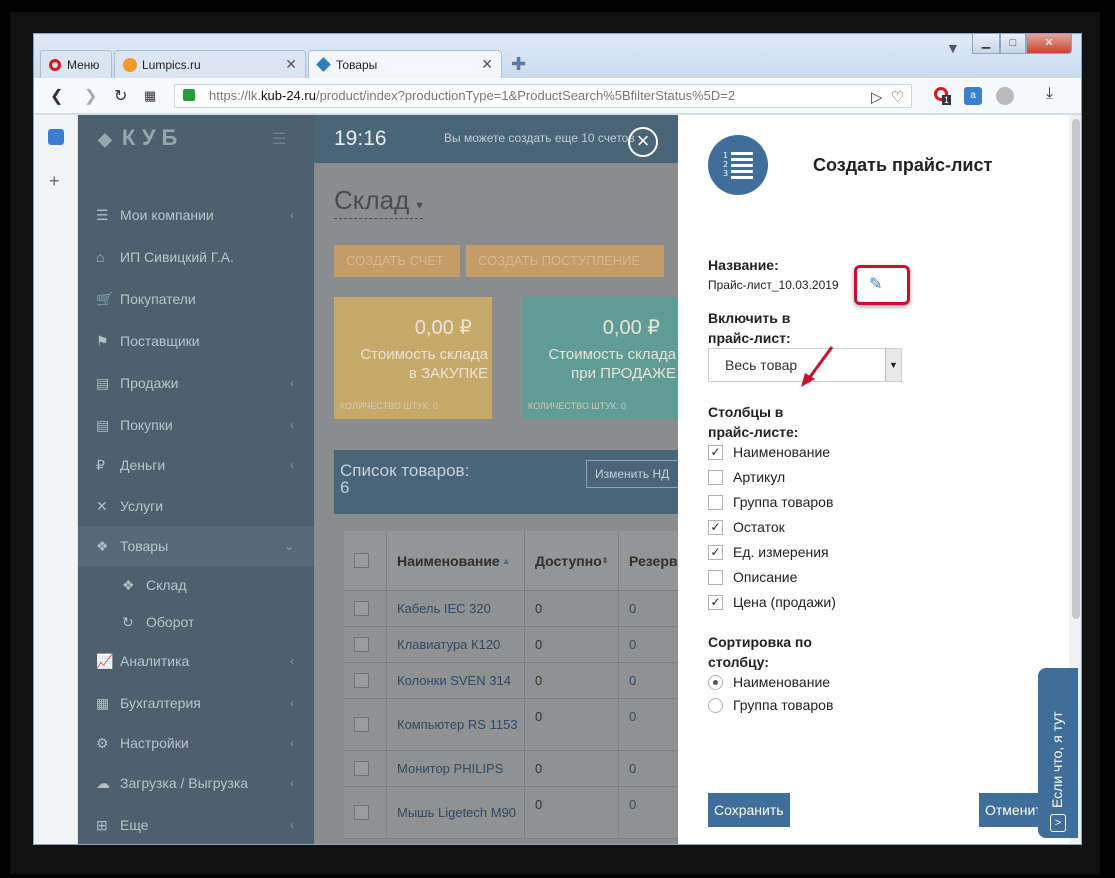  I want to click on product-name-link: Монитор PHILIPS, so click(455, 768).